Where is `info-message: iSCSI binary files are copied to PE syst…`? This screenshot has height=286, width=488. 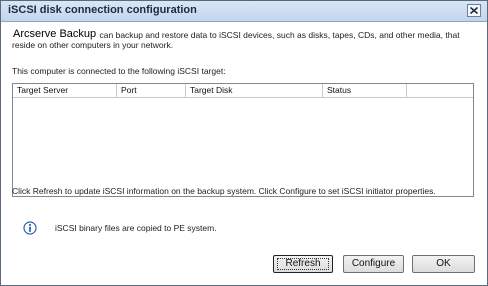
info-message: iSCSI binary files are copied to PE syst… is located at coordinates (136, 228).